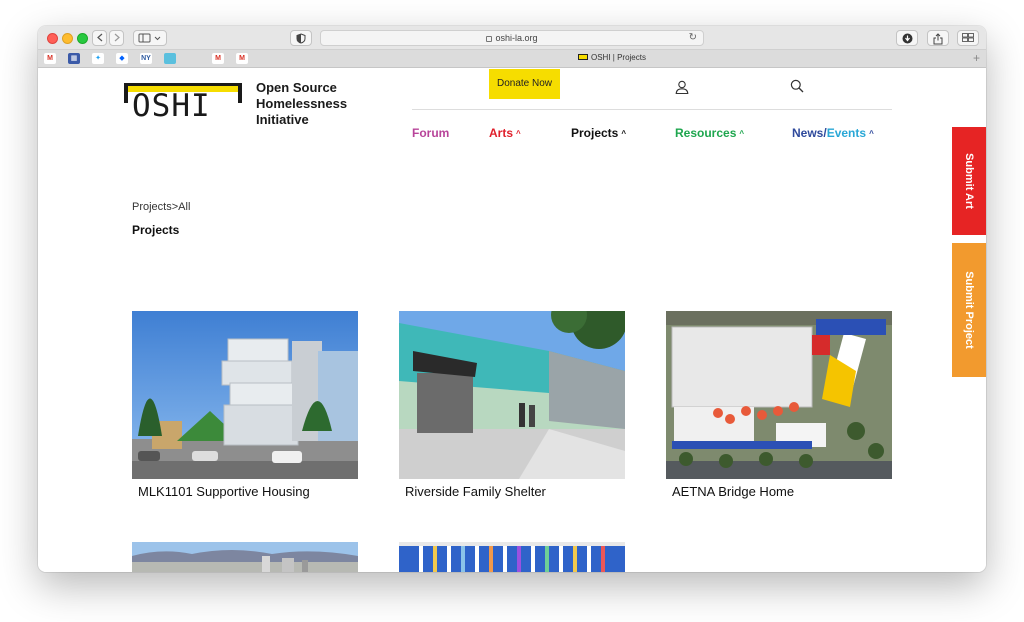 Image resolution: width=1024 pixels, height=622 pixels. What do you see at coordinates (240, 93) in the screenshot?
I see `logo-right-bracket` at bounding box center [240, 93].